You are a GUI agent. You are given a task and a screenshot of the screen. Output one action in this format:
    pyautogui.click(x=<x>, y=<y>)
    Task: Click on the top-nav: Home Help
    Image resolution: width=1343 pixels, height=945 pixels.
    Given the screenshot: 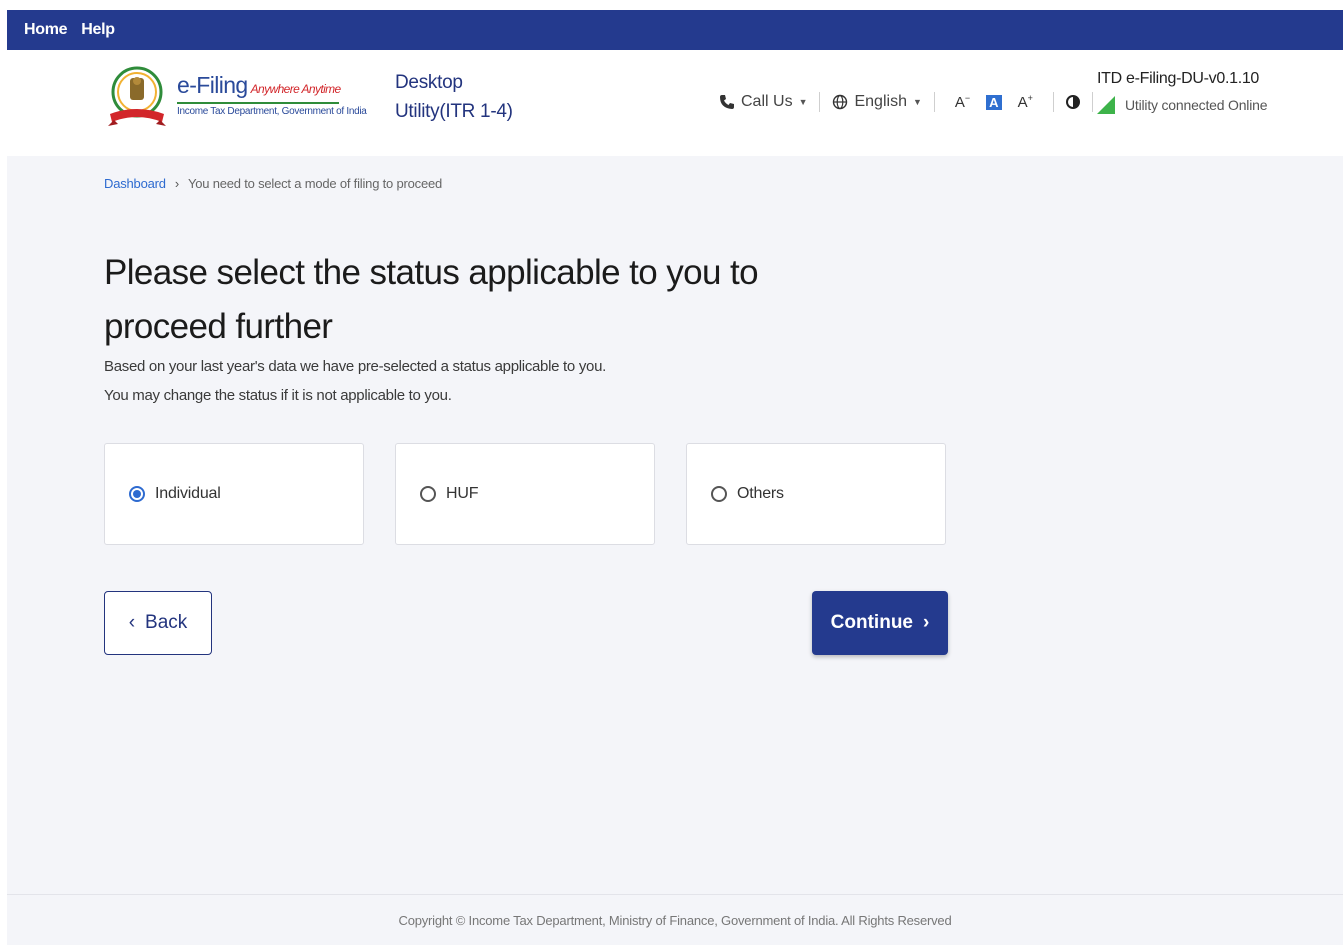 What is the action you would take?
    pyautogui.click(x=675, y=30)
    